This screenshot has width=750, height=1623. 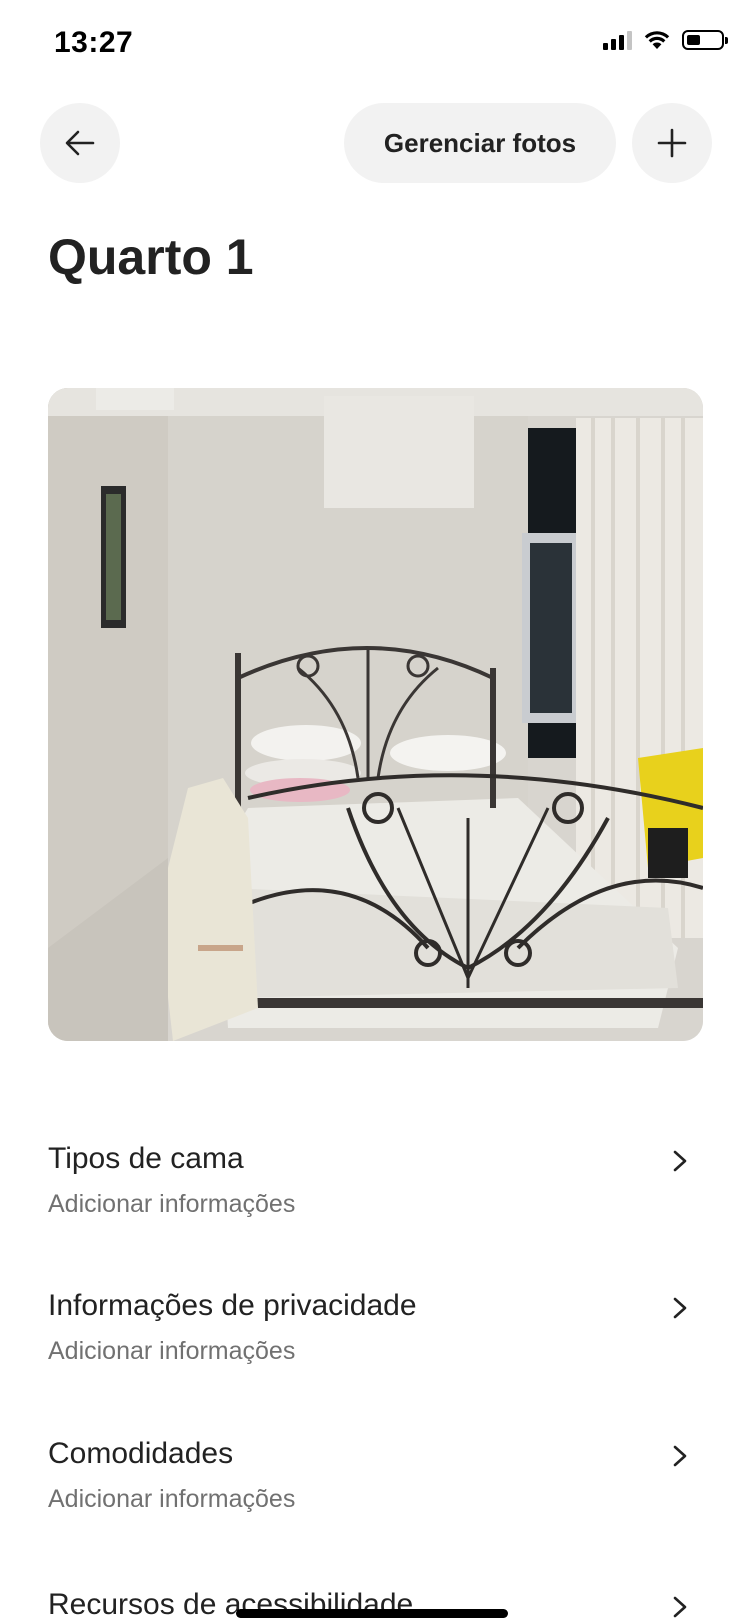 I want to click on arrow-left-icon, so click(x=80, y=143).